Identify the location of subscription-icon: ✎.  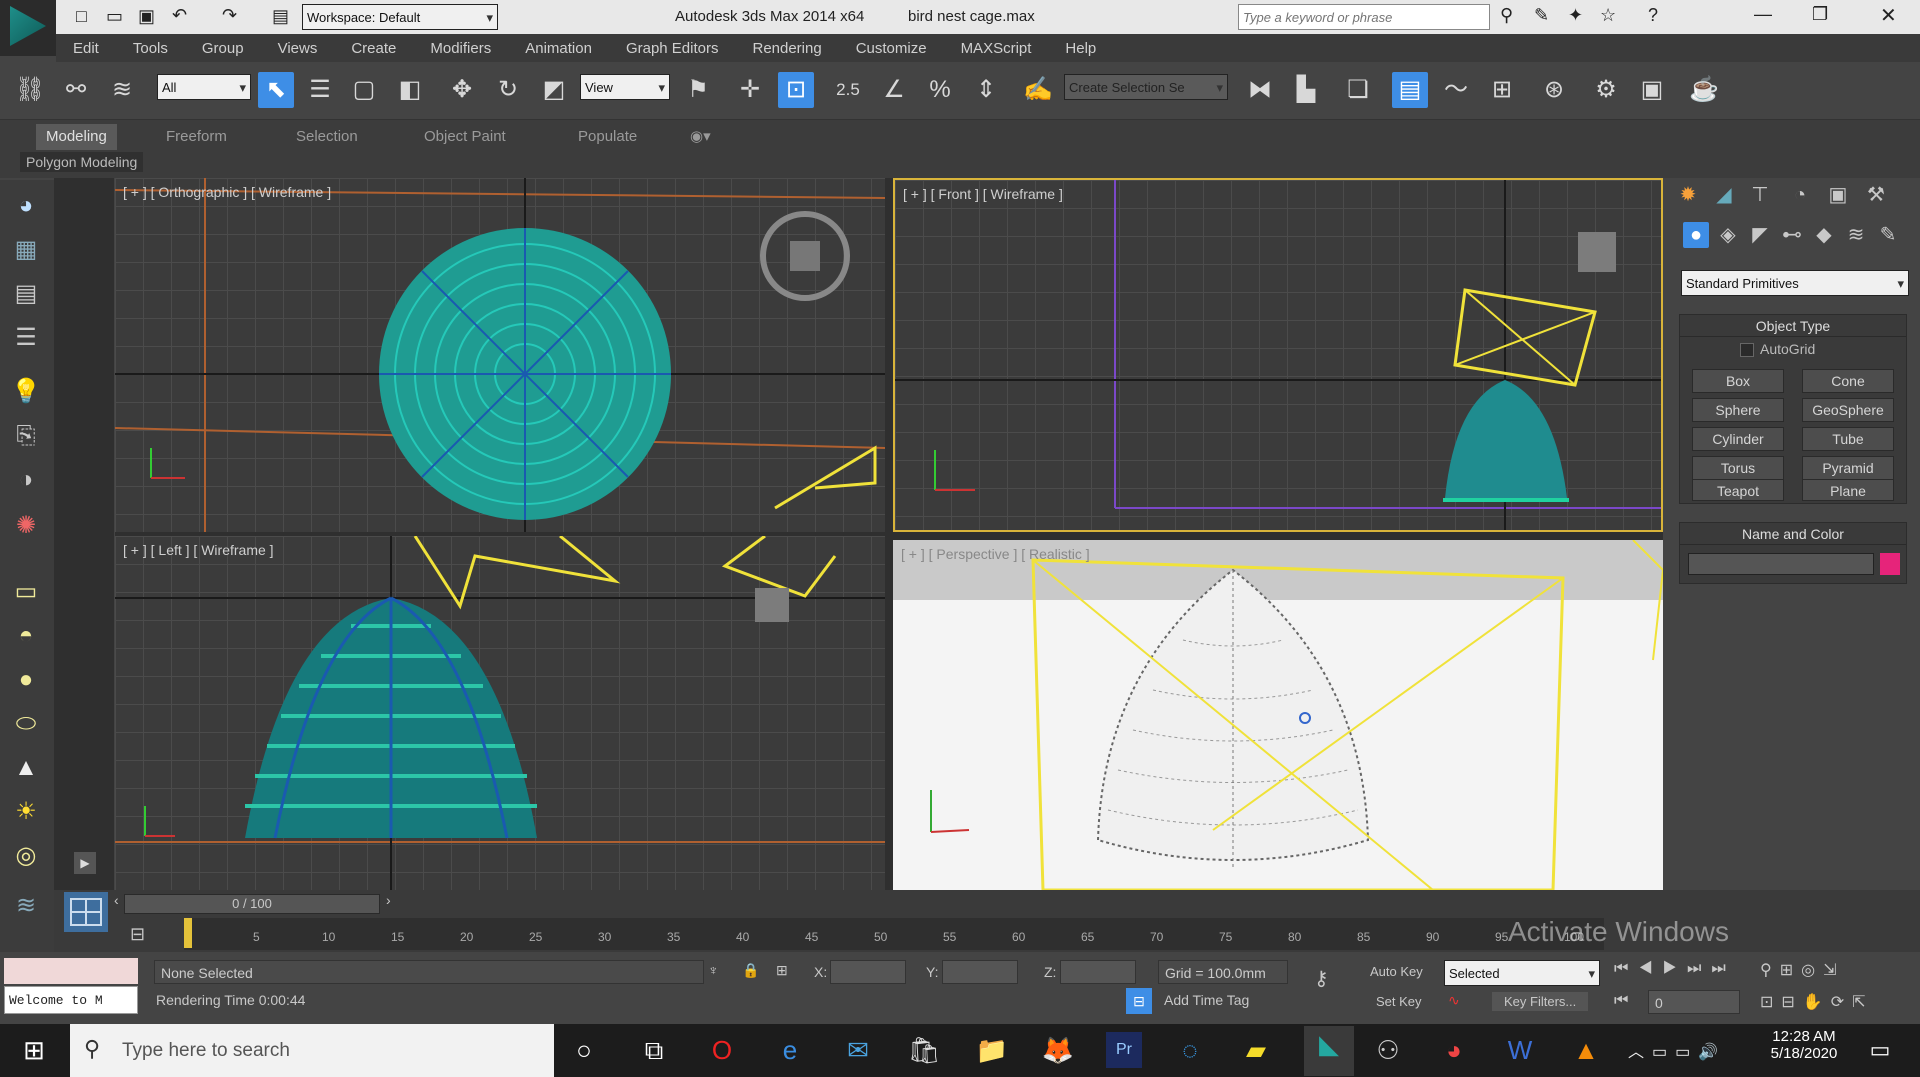
(1541, 15).